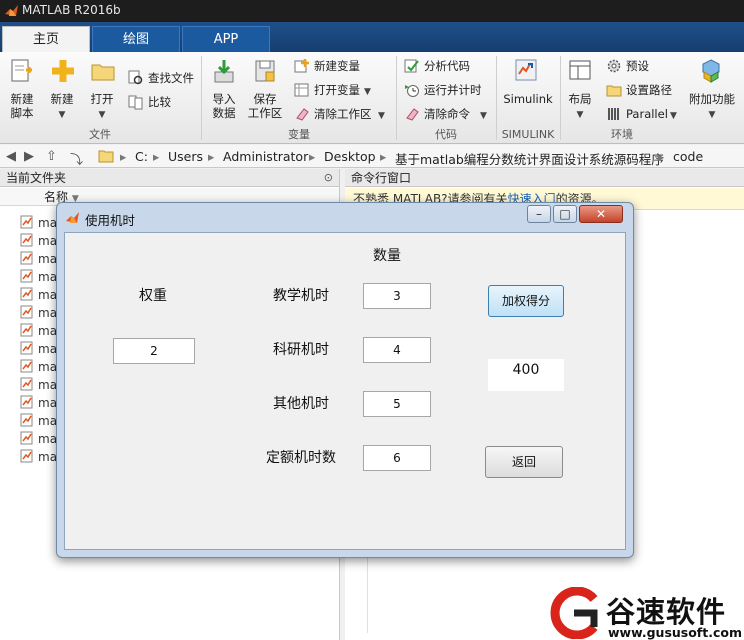  What do you see at coordinates (526, 301) in the screenshot?
I see `weighted-score-button: 加权得分` at bounding box center [526, 301].